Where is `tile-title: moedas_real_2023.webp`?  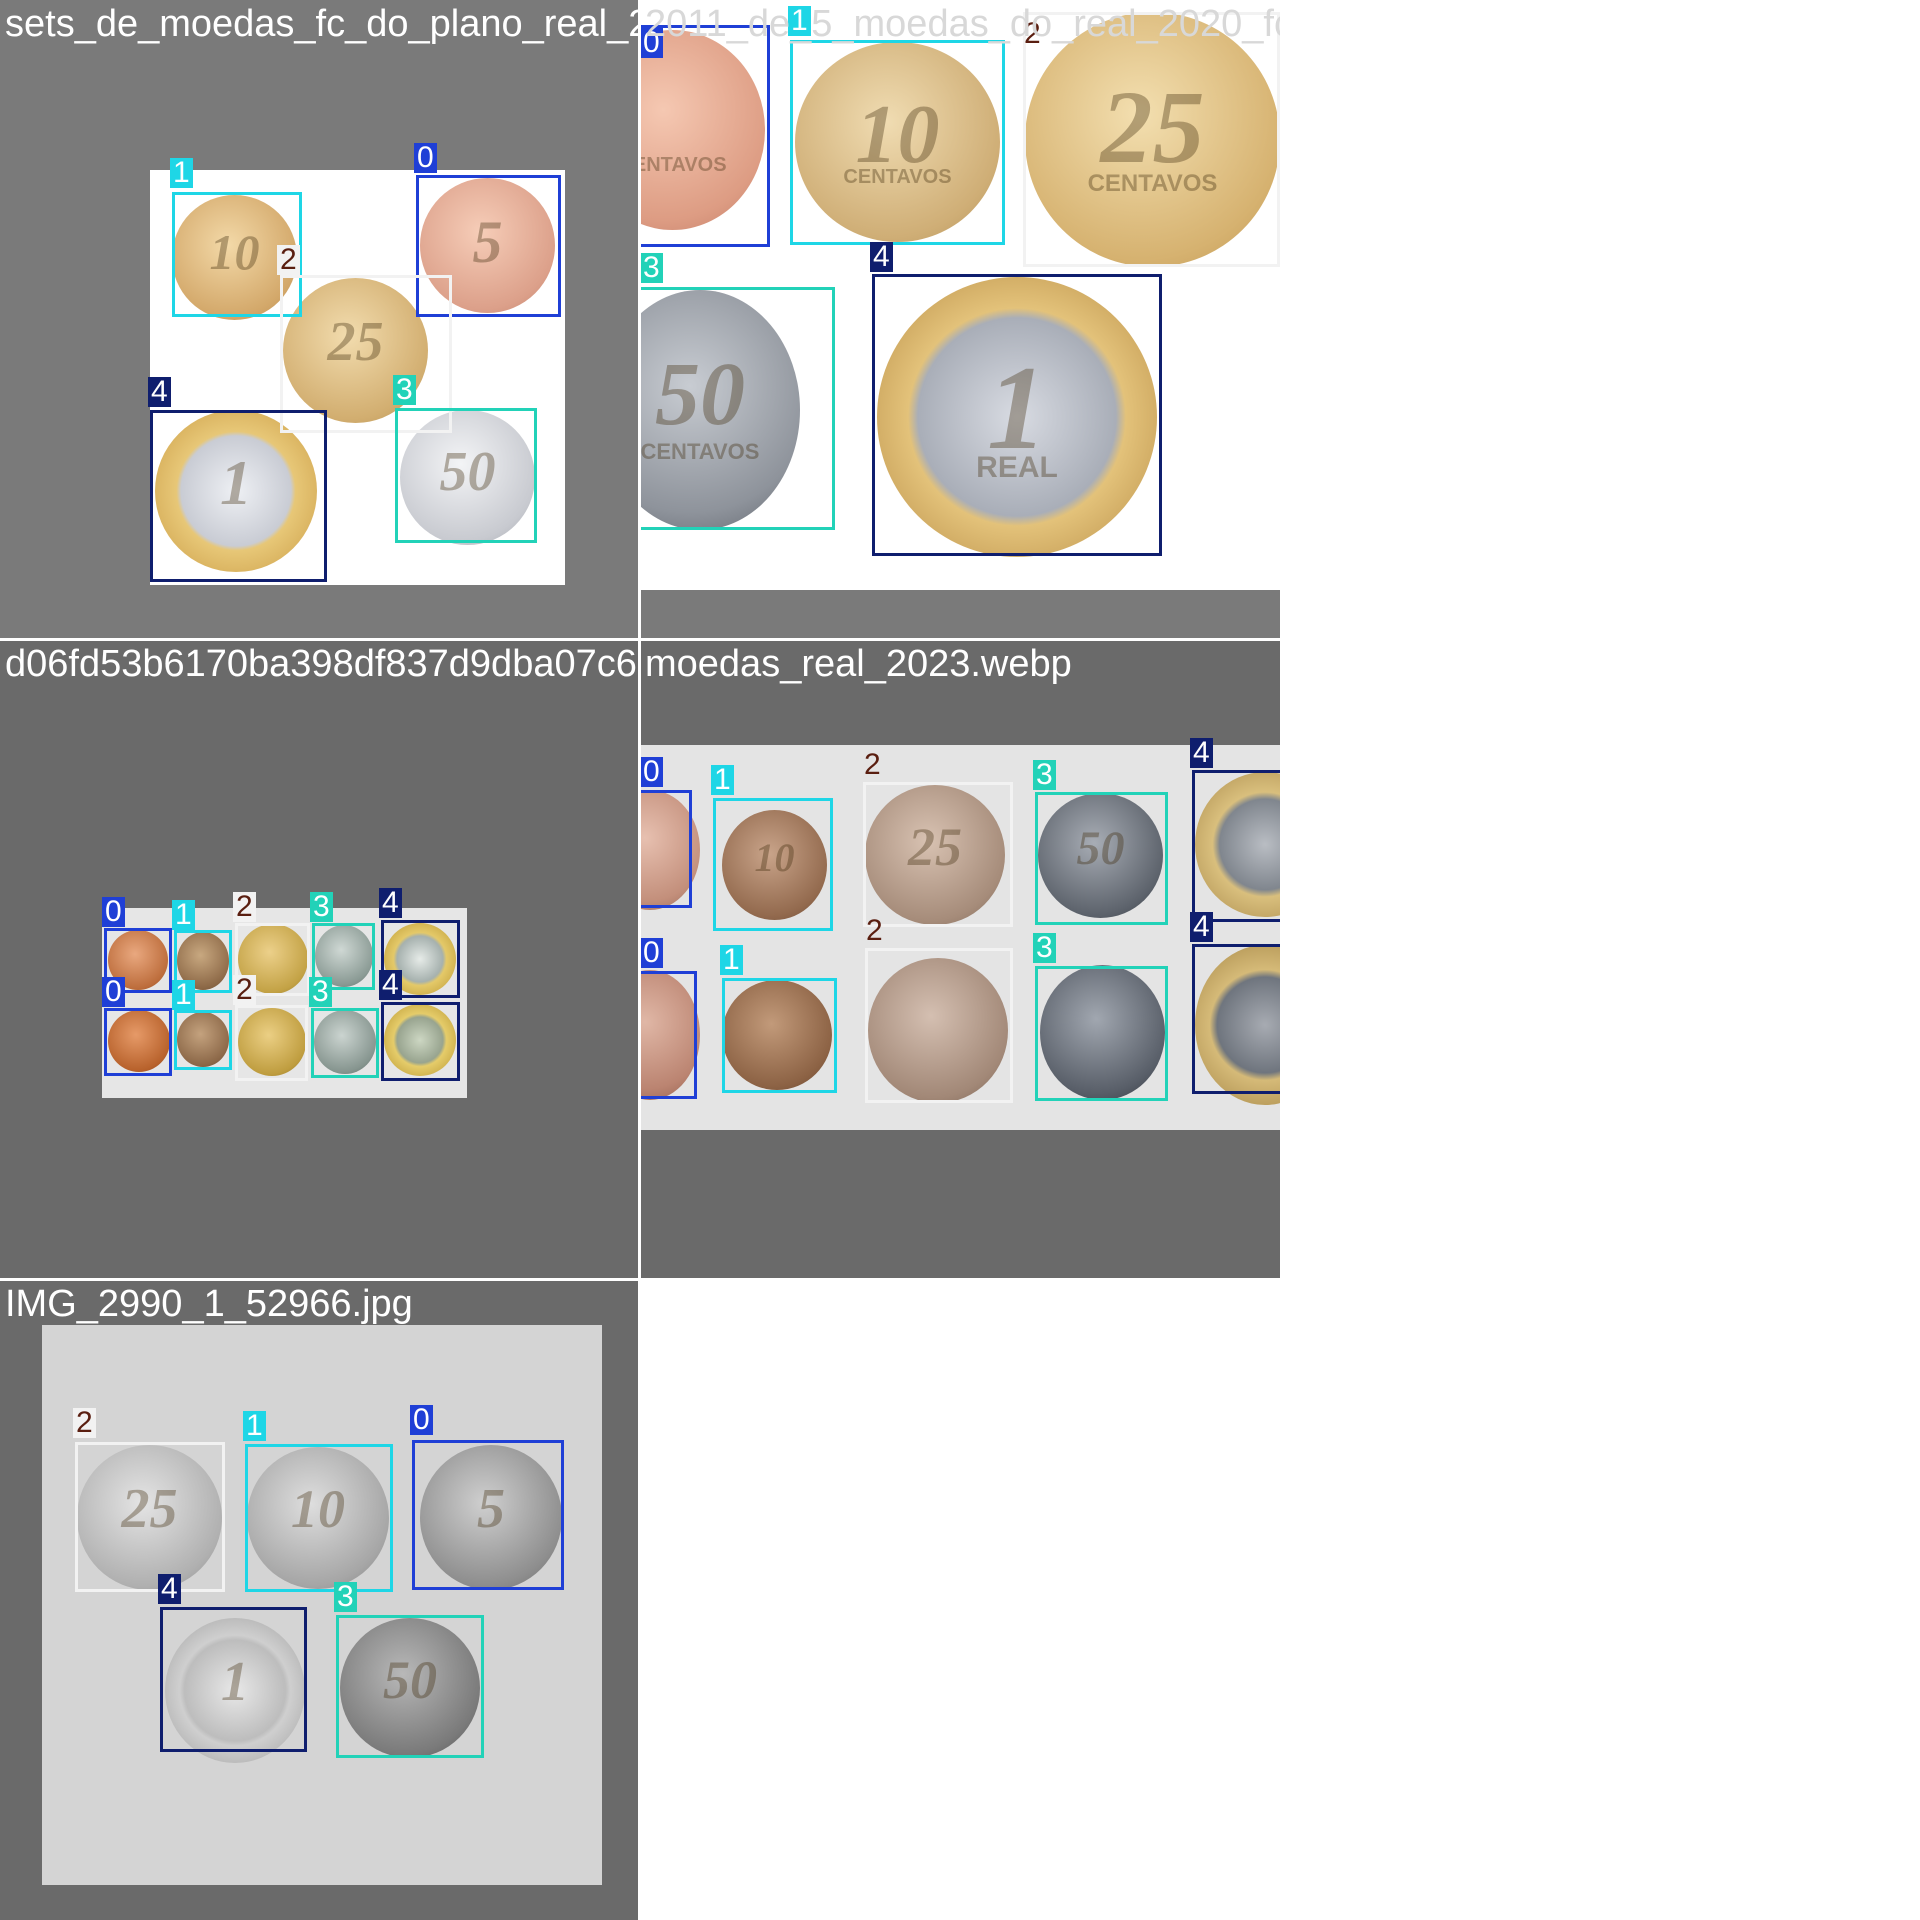
tile-title: moedas_real_2023.webp is located at coordinates (858, 664).